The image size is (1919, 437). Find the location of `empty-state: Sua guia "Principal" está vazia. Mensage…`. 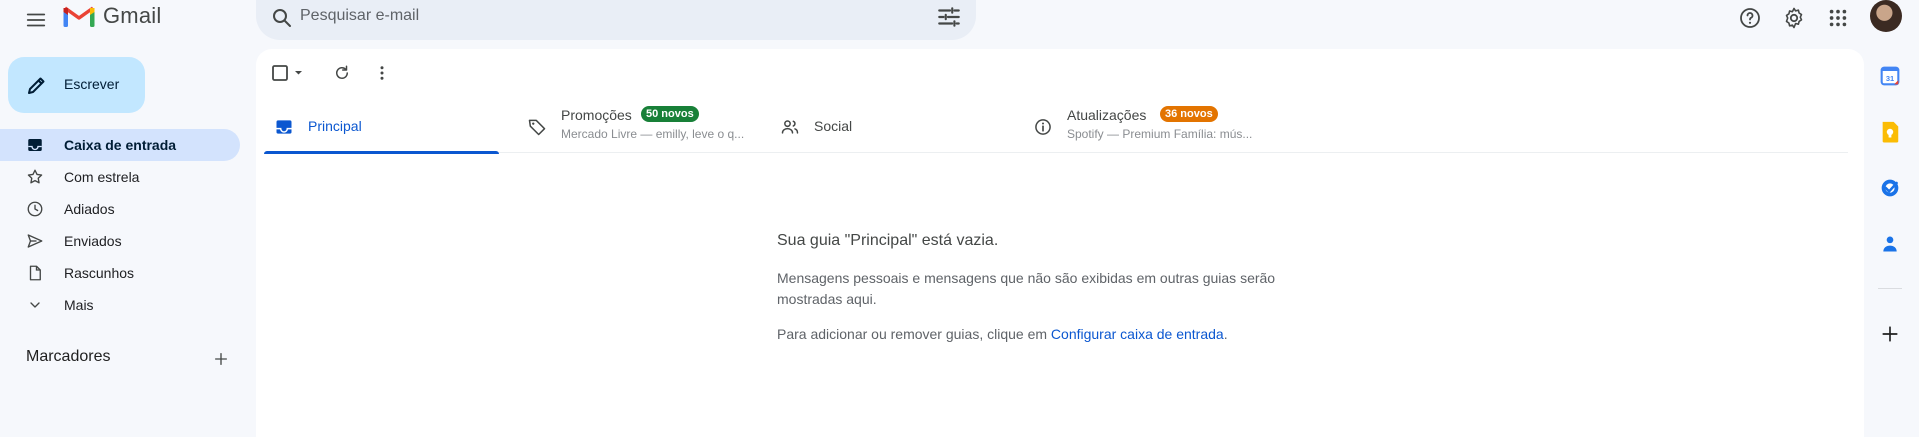

empty-state: Sua guia "Principal" está vazia. Mensage… is located at coordinates (1047, 295).